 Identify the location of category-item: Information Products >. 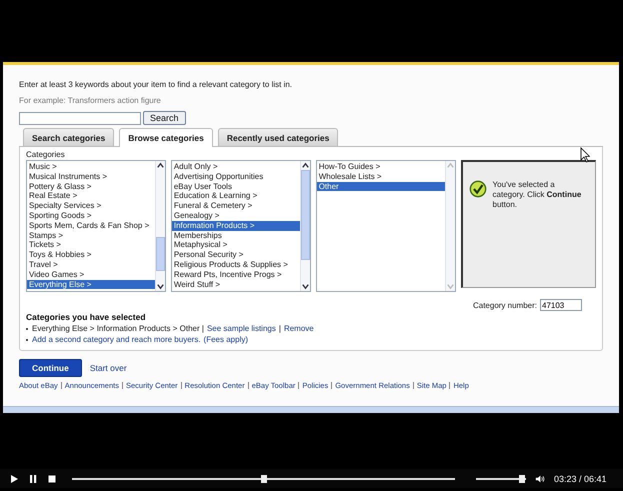
(236, 225).